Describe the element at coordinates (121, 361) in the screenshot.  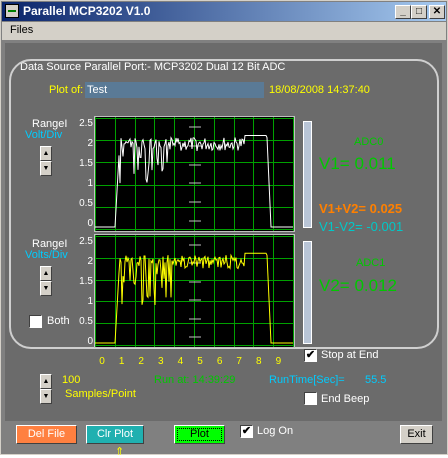
I see `x-tick-label: 1` at that location.